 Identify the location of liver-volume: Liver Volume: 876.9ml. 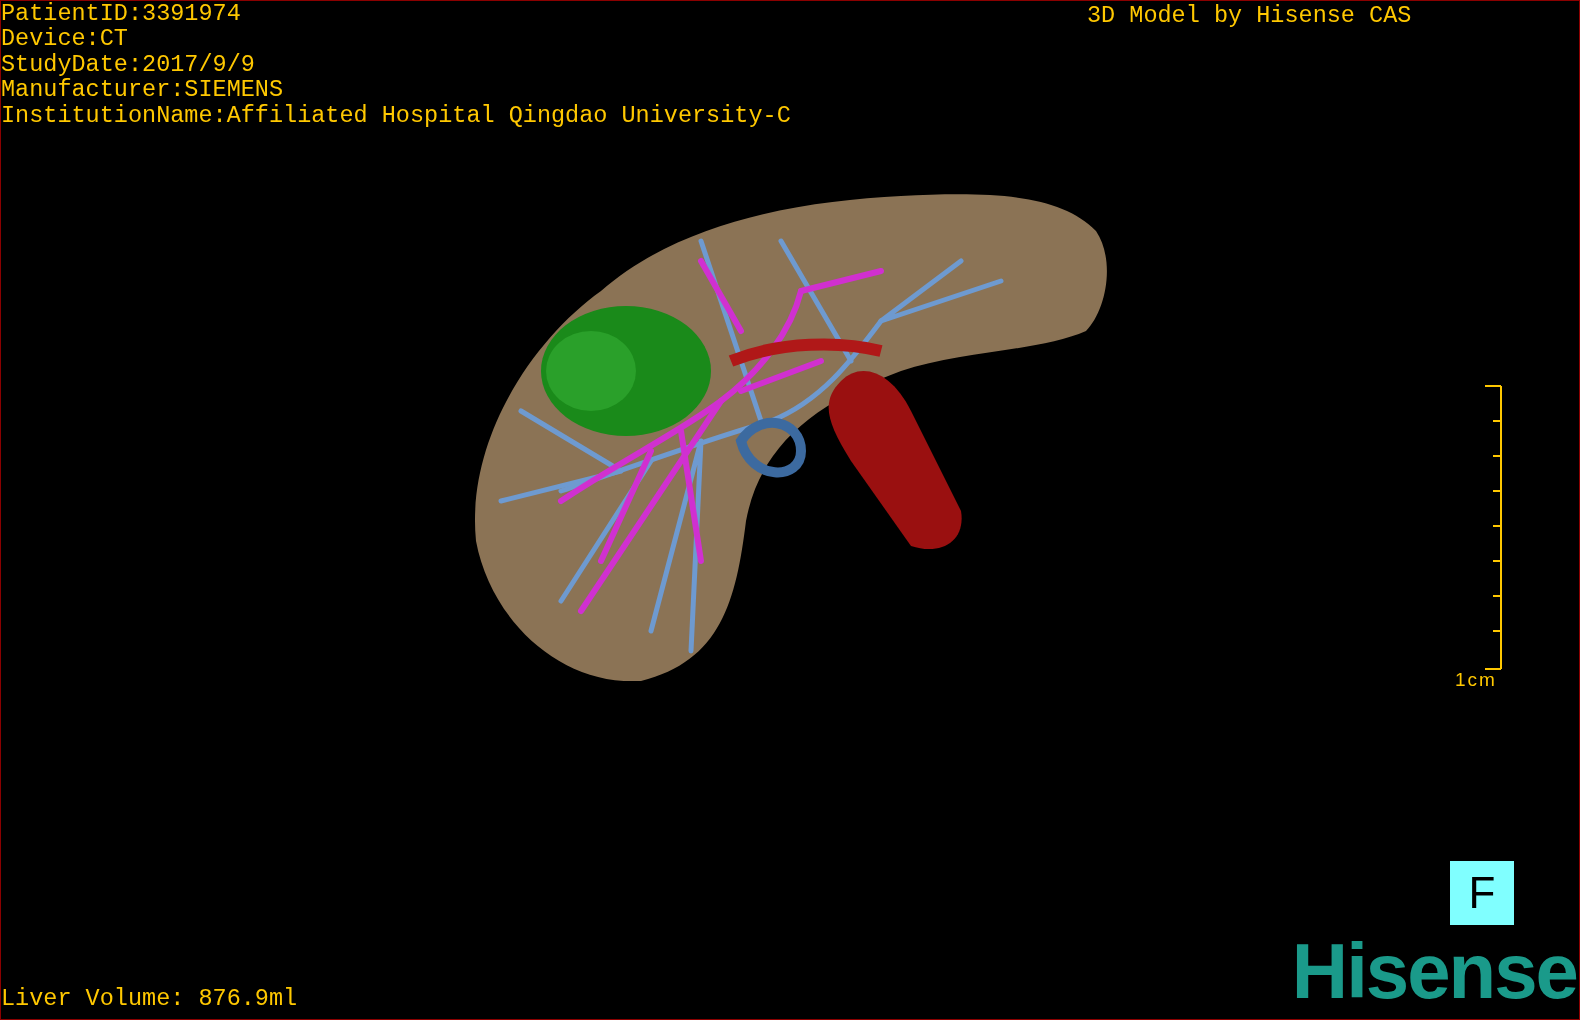
(149, 999).